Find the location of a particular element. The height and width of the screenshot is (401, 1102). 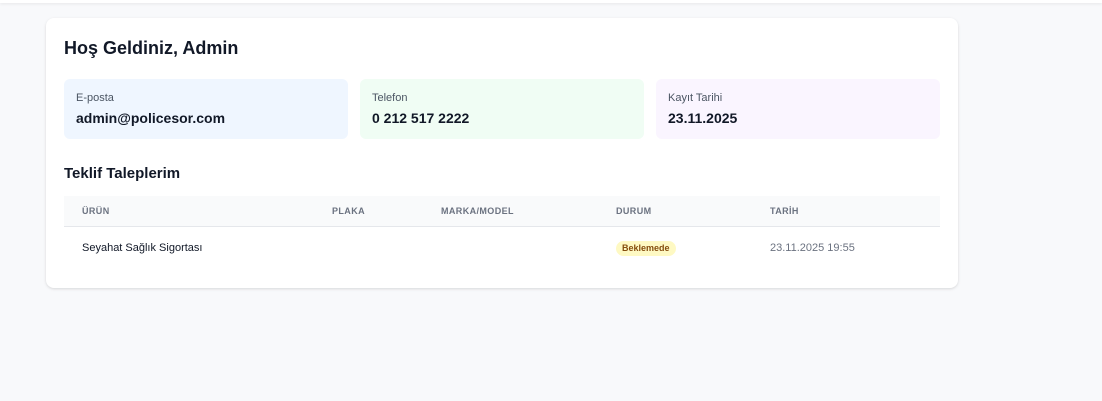

phone-label: Telefon is located at coordinates (390, 98).